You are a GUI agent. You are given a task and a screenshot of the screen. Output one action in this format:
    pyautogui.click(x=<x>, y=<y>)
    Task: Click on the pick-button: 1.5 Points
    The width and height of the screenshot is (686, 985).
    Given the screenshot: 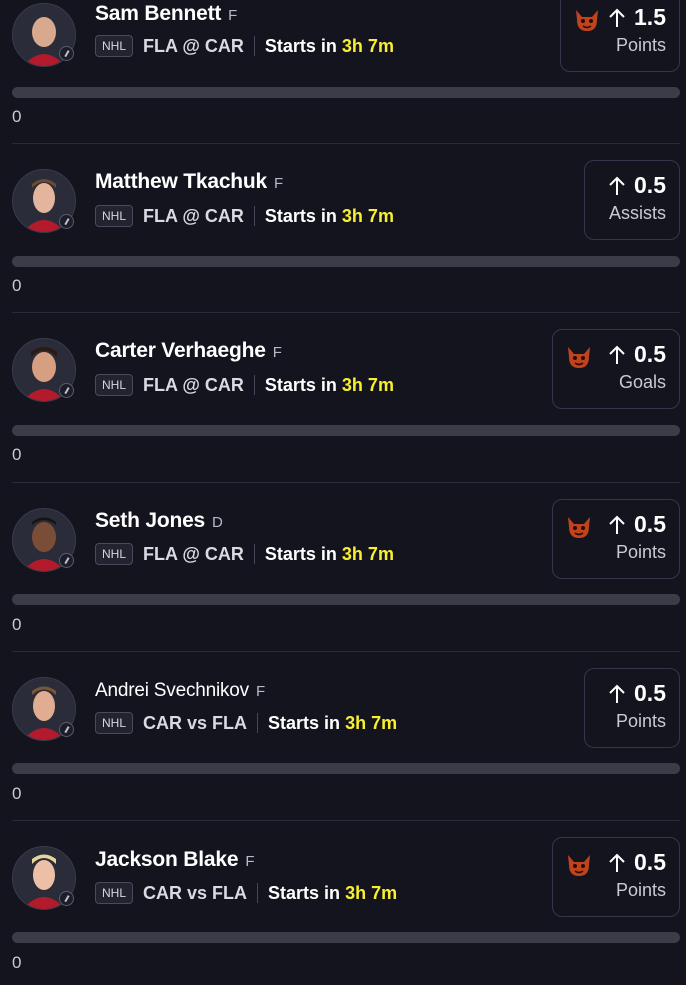 What is the action you would take?
    pyautogui.click(x=620, y=36)
    